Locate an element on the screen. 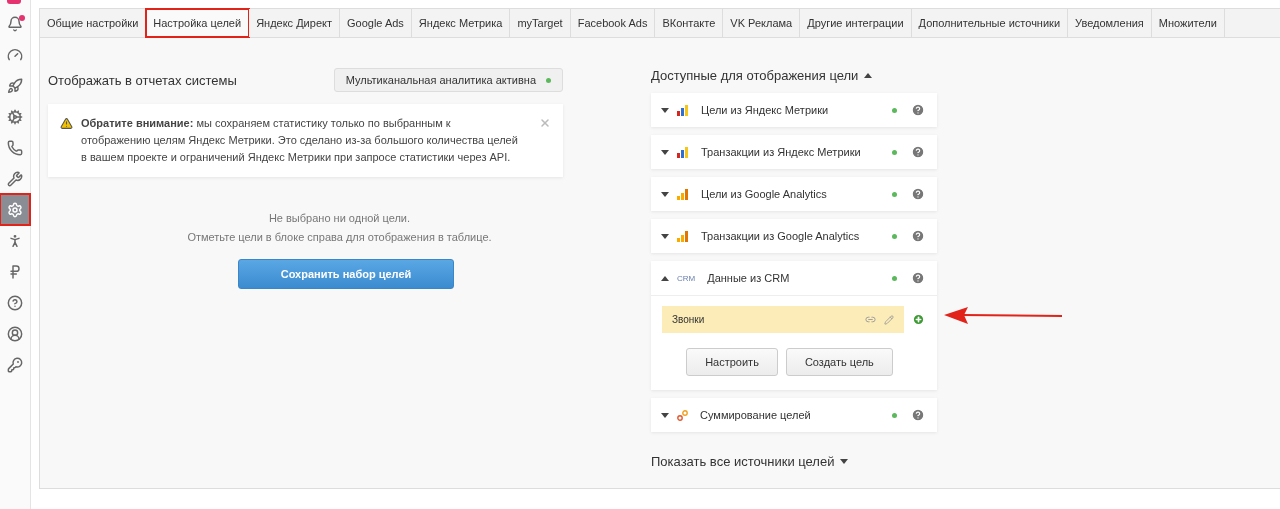 Image resolution: width=1280 pixels, height=509 pixels. source-name: Транзакции из Яндекс Метрики is located at coordinates (792, 152).